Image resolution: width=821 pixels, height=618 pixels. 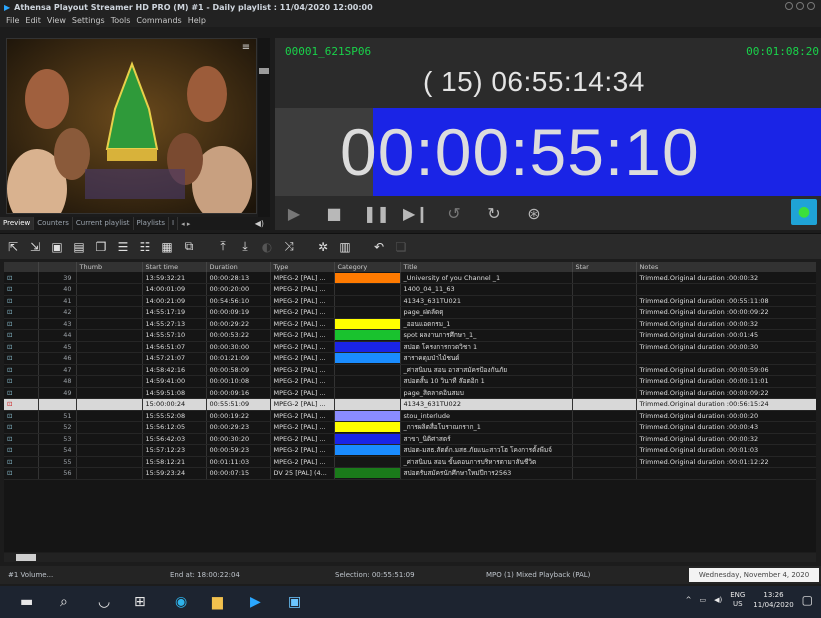 What do you see at coordinates (123, 247) in the screenshot?
I see `align-top-icon: ☰` at bounding box center [123, 247].